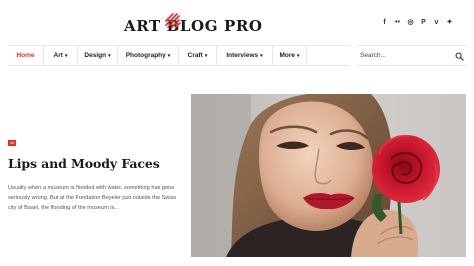 The width and height of the screenshot is (474, 266). Describe the element at coordinates (12, 143) in the screenshot. I see `category-badge: Art` at that location.